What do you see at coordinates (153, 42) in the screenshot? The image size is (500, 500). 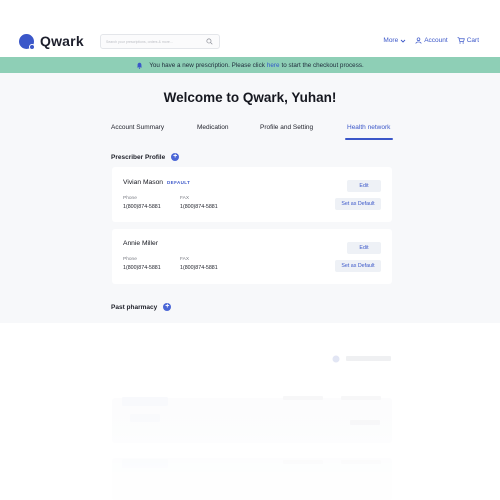 I see `search-input` at bounding box center [153, 42].